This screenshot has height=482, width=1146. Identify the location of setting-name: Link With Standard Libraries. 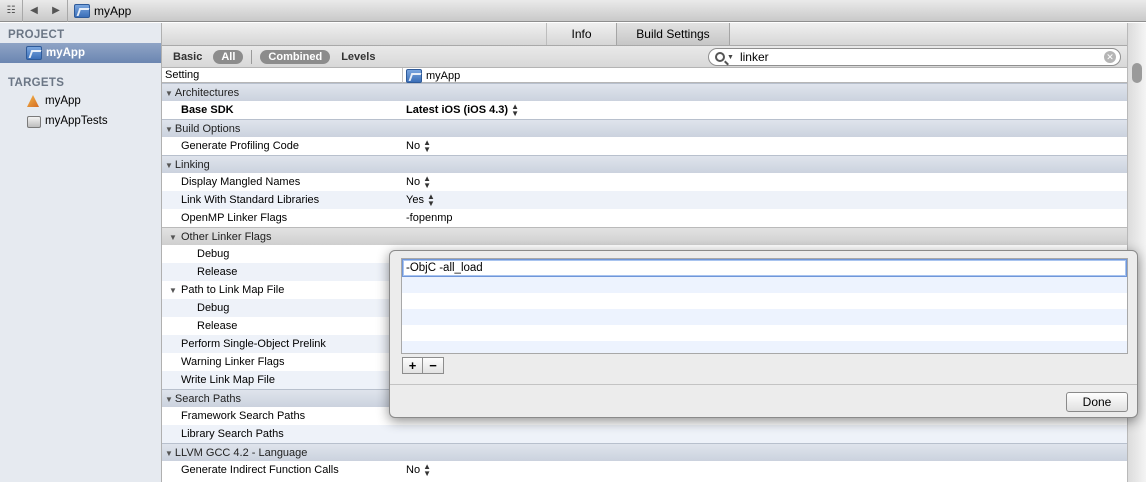
(250, 200).